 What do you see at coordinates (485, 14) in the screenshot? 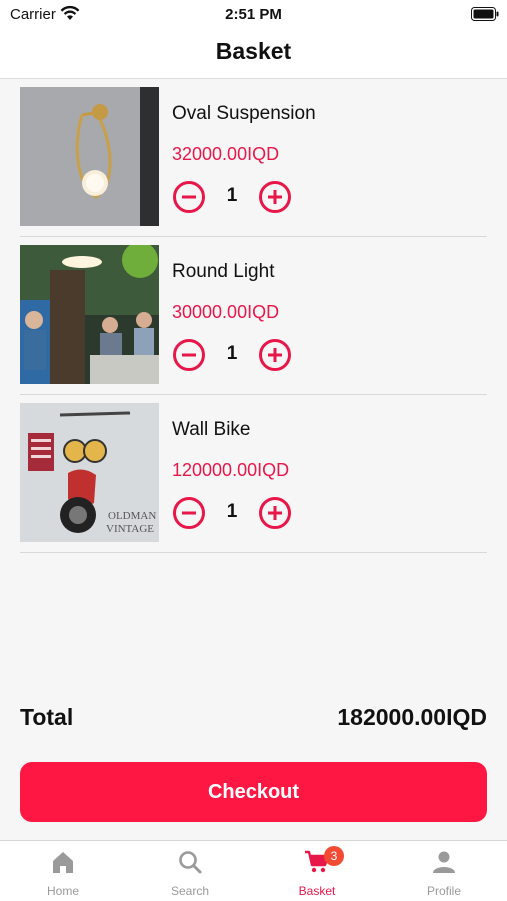
I see `battery-icon` at bounding box center [485, 14].